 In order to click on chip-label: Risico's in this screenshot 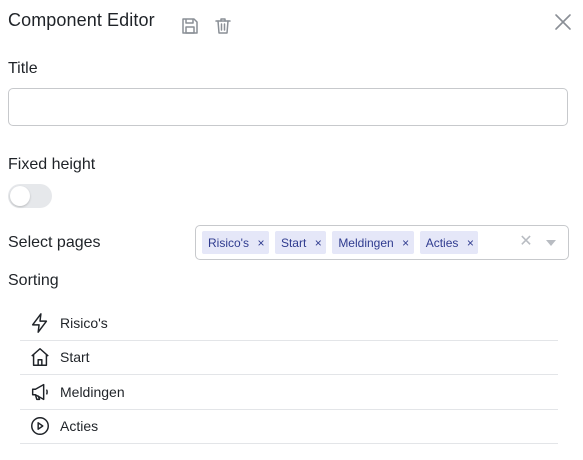, I will do `click(228, 242)`.